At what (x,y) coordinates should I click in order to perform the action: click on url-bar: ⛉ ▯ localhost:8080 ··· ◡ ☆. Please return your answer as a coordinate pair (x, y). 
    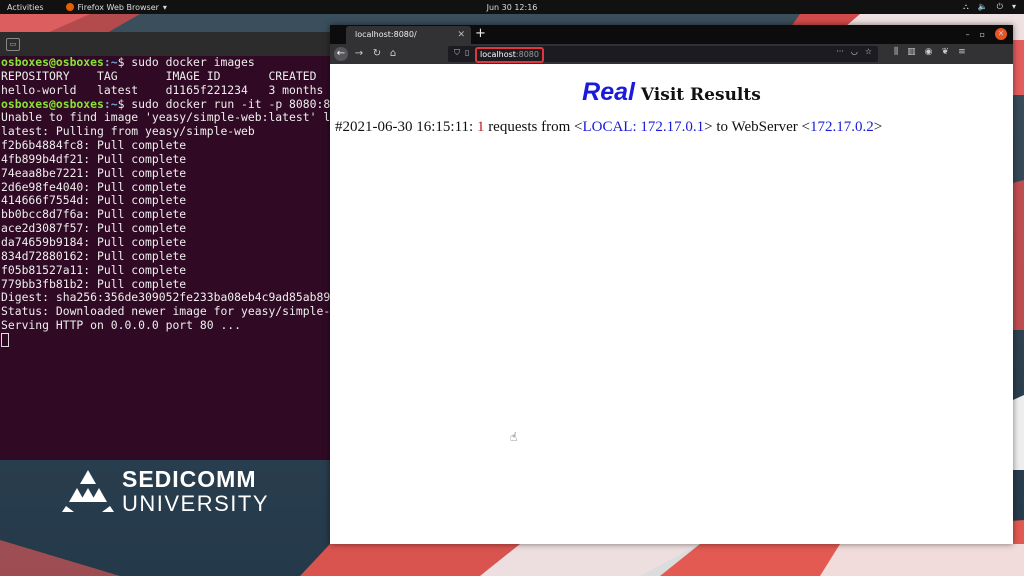
    Looking at the image, I should click on (663, 54).